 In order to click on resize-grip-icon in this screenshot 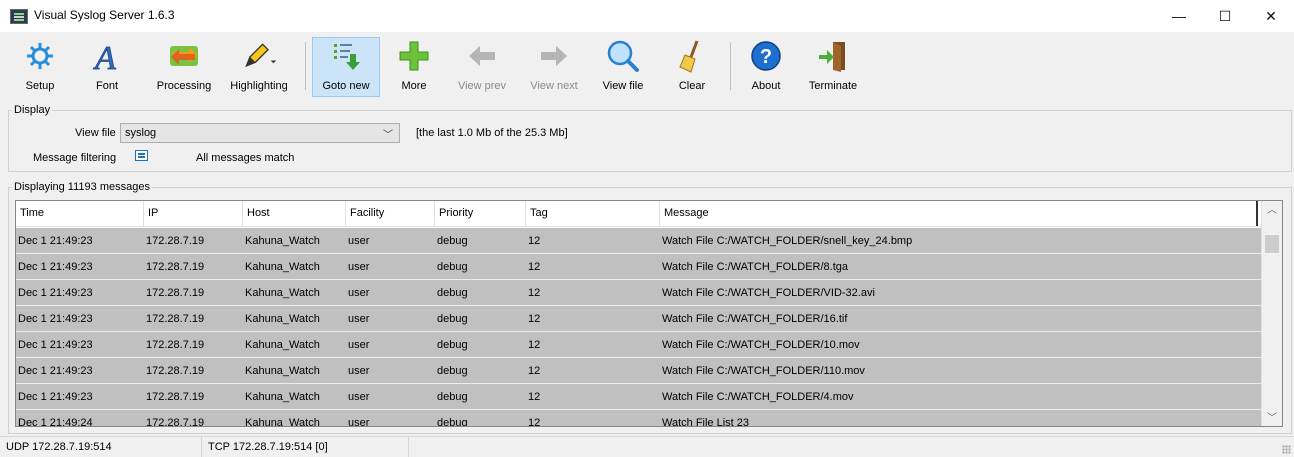, I will do `click(1286, 449)`.